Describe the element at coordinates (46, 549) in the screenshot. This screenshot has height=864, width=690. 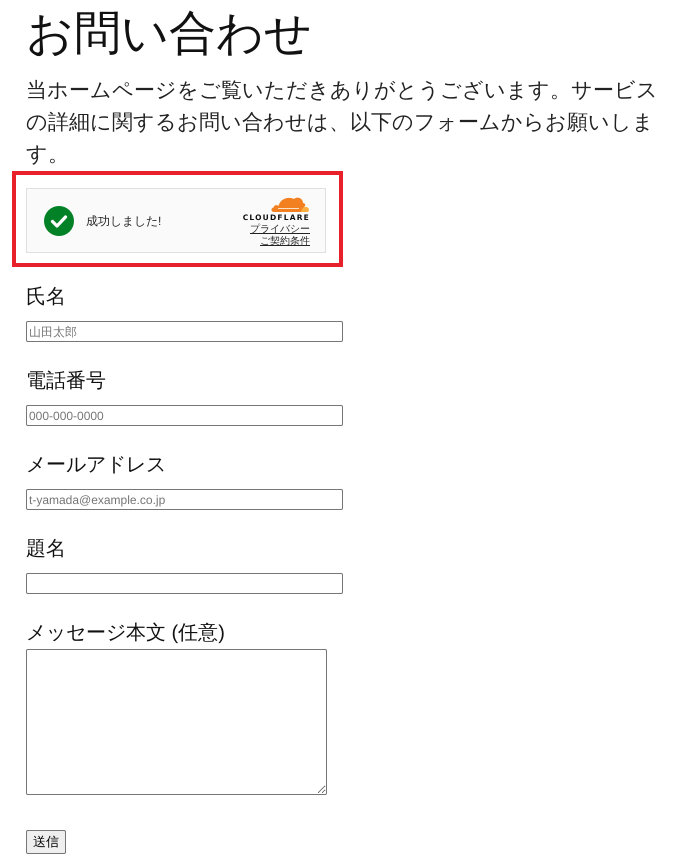
I see `field-label: 題名` at that location.